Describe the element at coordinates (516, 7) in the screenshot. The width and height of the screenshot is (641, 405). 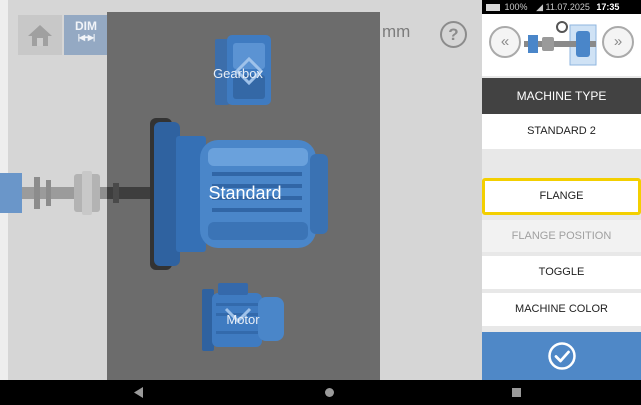
I see `battery-level: 100%` at that location.